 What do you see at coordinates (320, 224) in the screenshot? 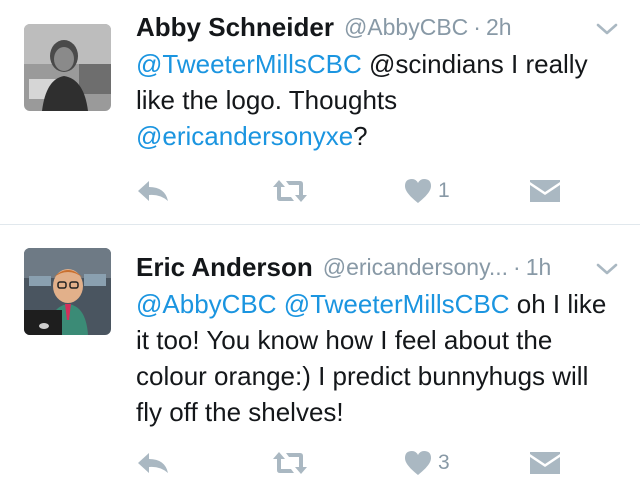
I see `tweet-divider` at bounding box center [320, 224].